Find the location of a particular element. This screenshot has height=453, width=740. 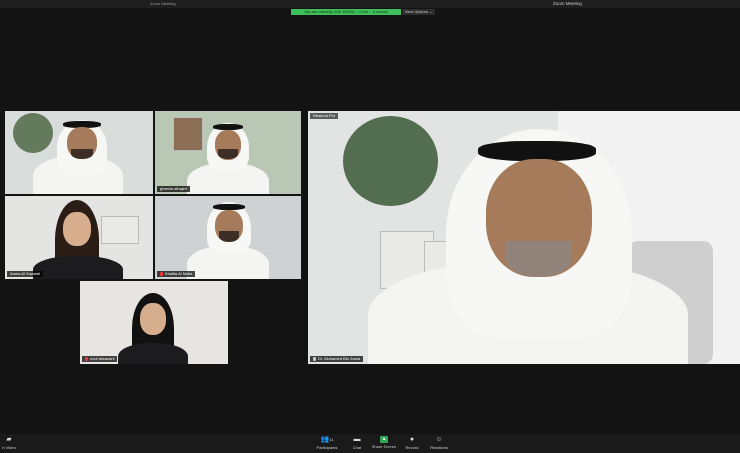

video-tile-participant-5: nouf alwazani is located at coordinates (154, 322).